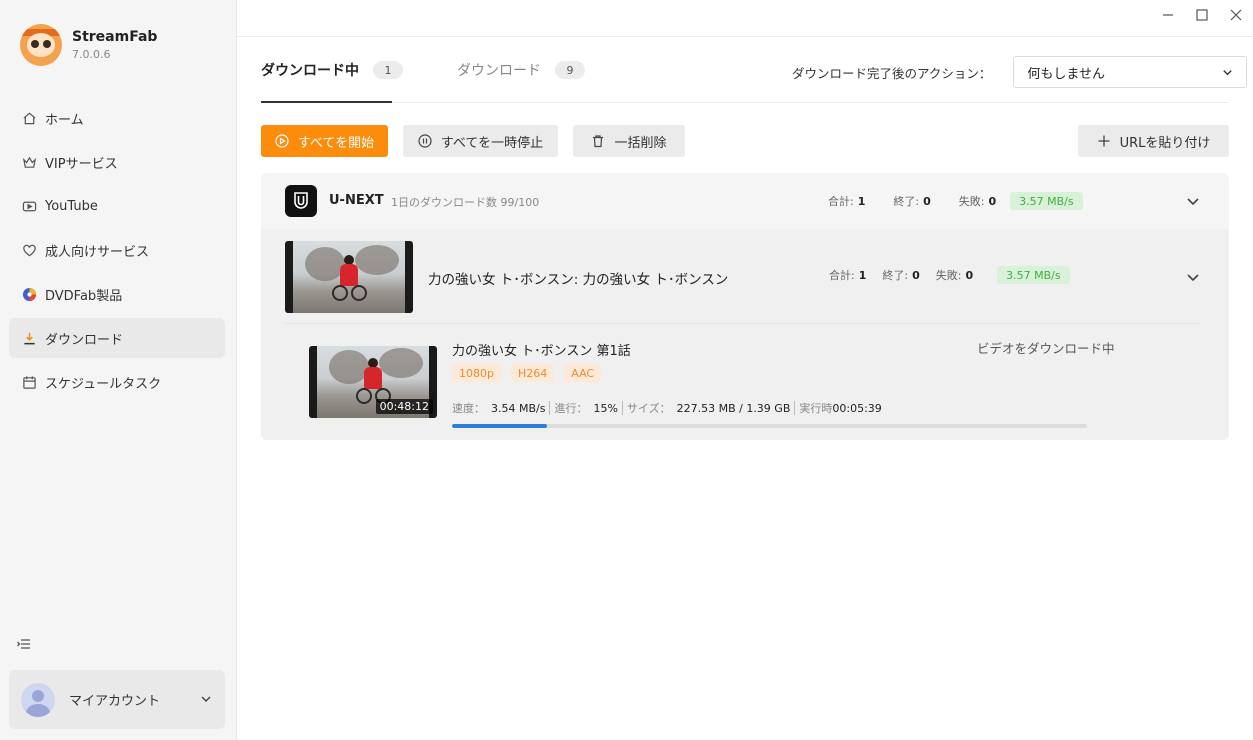  Describe the element at coordinates (1066, 74) in the screenshot. I see `after-action-value: 何もしません` at that location.